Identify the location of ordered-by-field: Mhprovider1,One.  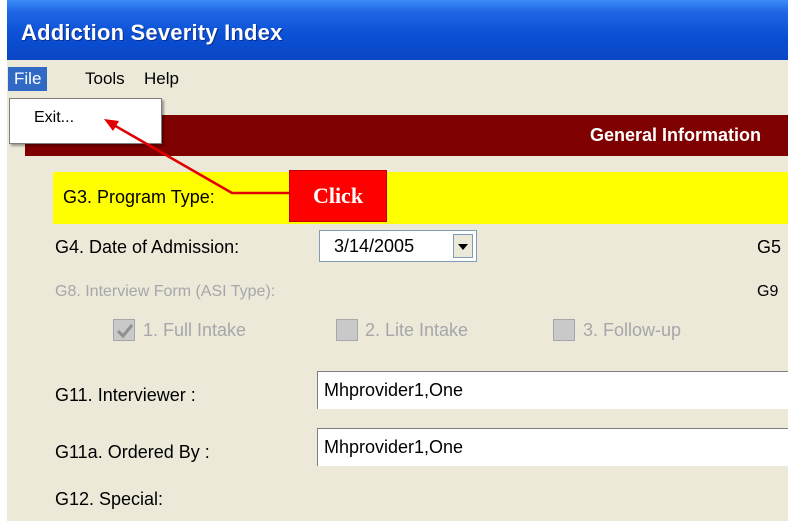
(552, 447).